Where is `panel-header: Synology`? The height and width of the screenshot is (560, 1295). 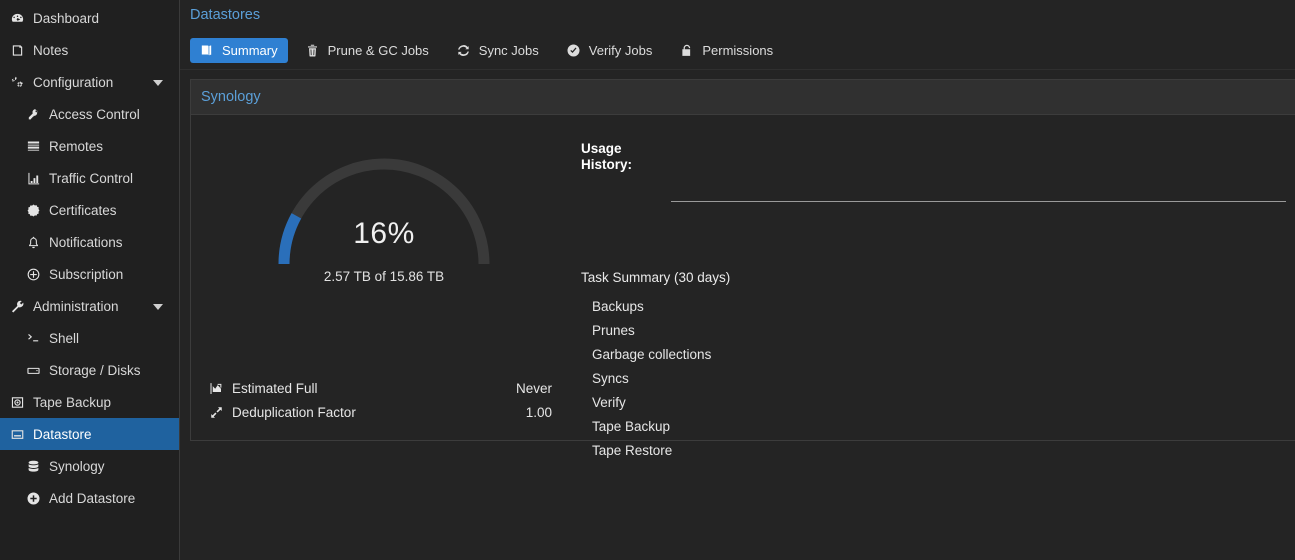 panel-header: Synology is located at coordinates (743, 97).